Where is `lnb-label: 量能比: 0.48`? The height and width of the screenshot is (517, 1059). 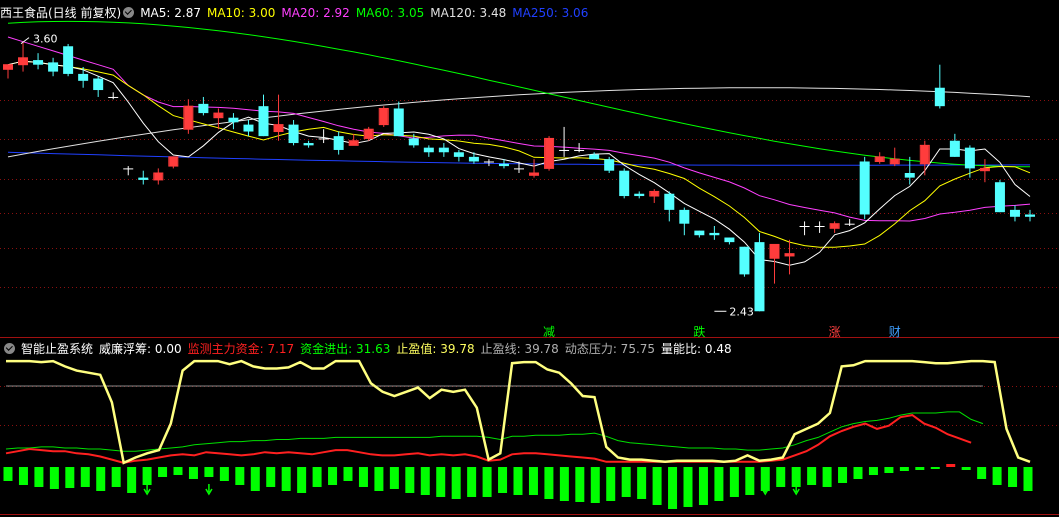 lnb-label: 量能比: 0.48 is located at coordinates (696, 349).